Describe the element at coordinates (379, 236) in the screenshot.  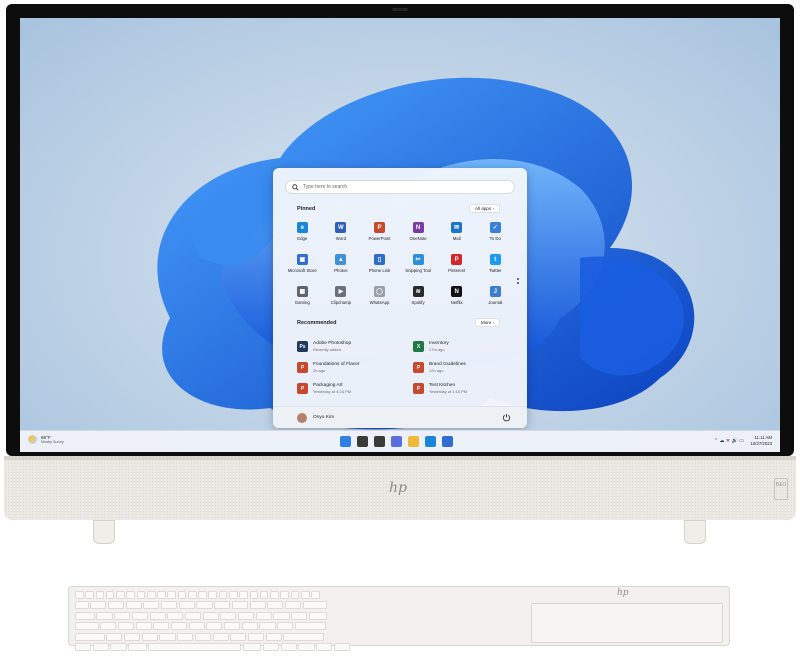
I see `pinned-app: P PowerPoint` at that location.